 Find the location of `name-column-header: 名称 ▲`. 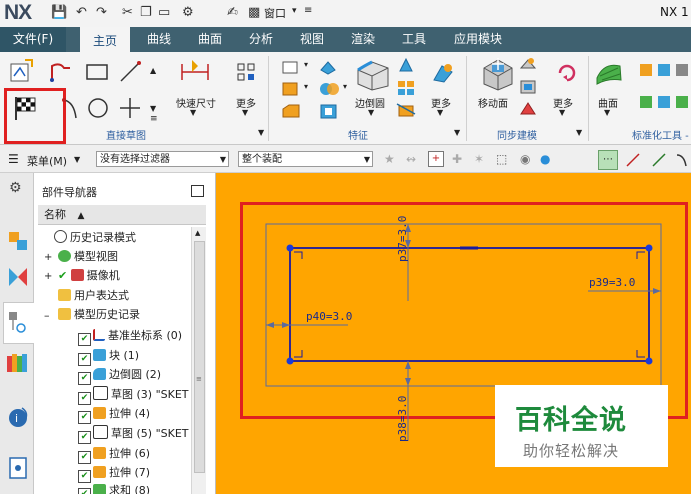

name-column-header: 名称 ▲ is located at coordinates (122, 215).